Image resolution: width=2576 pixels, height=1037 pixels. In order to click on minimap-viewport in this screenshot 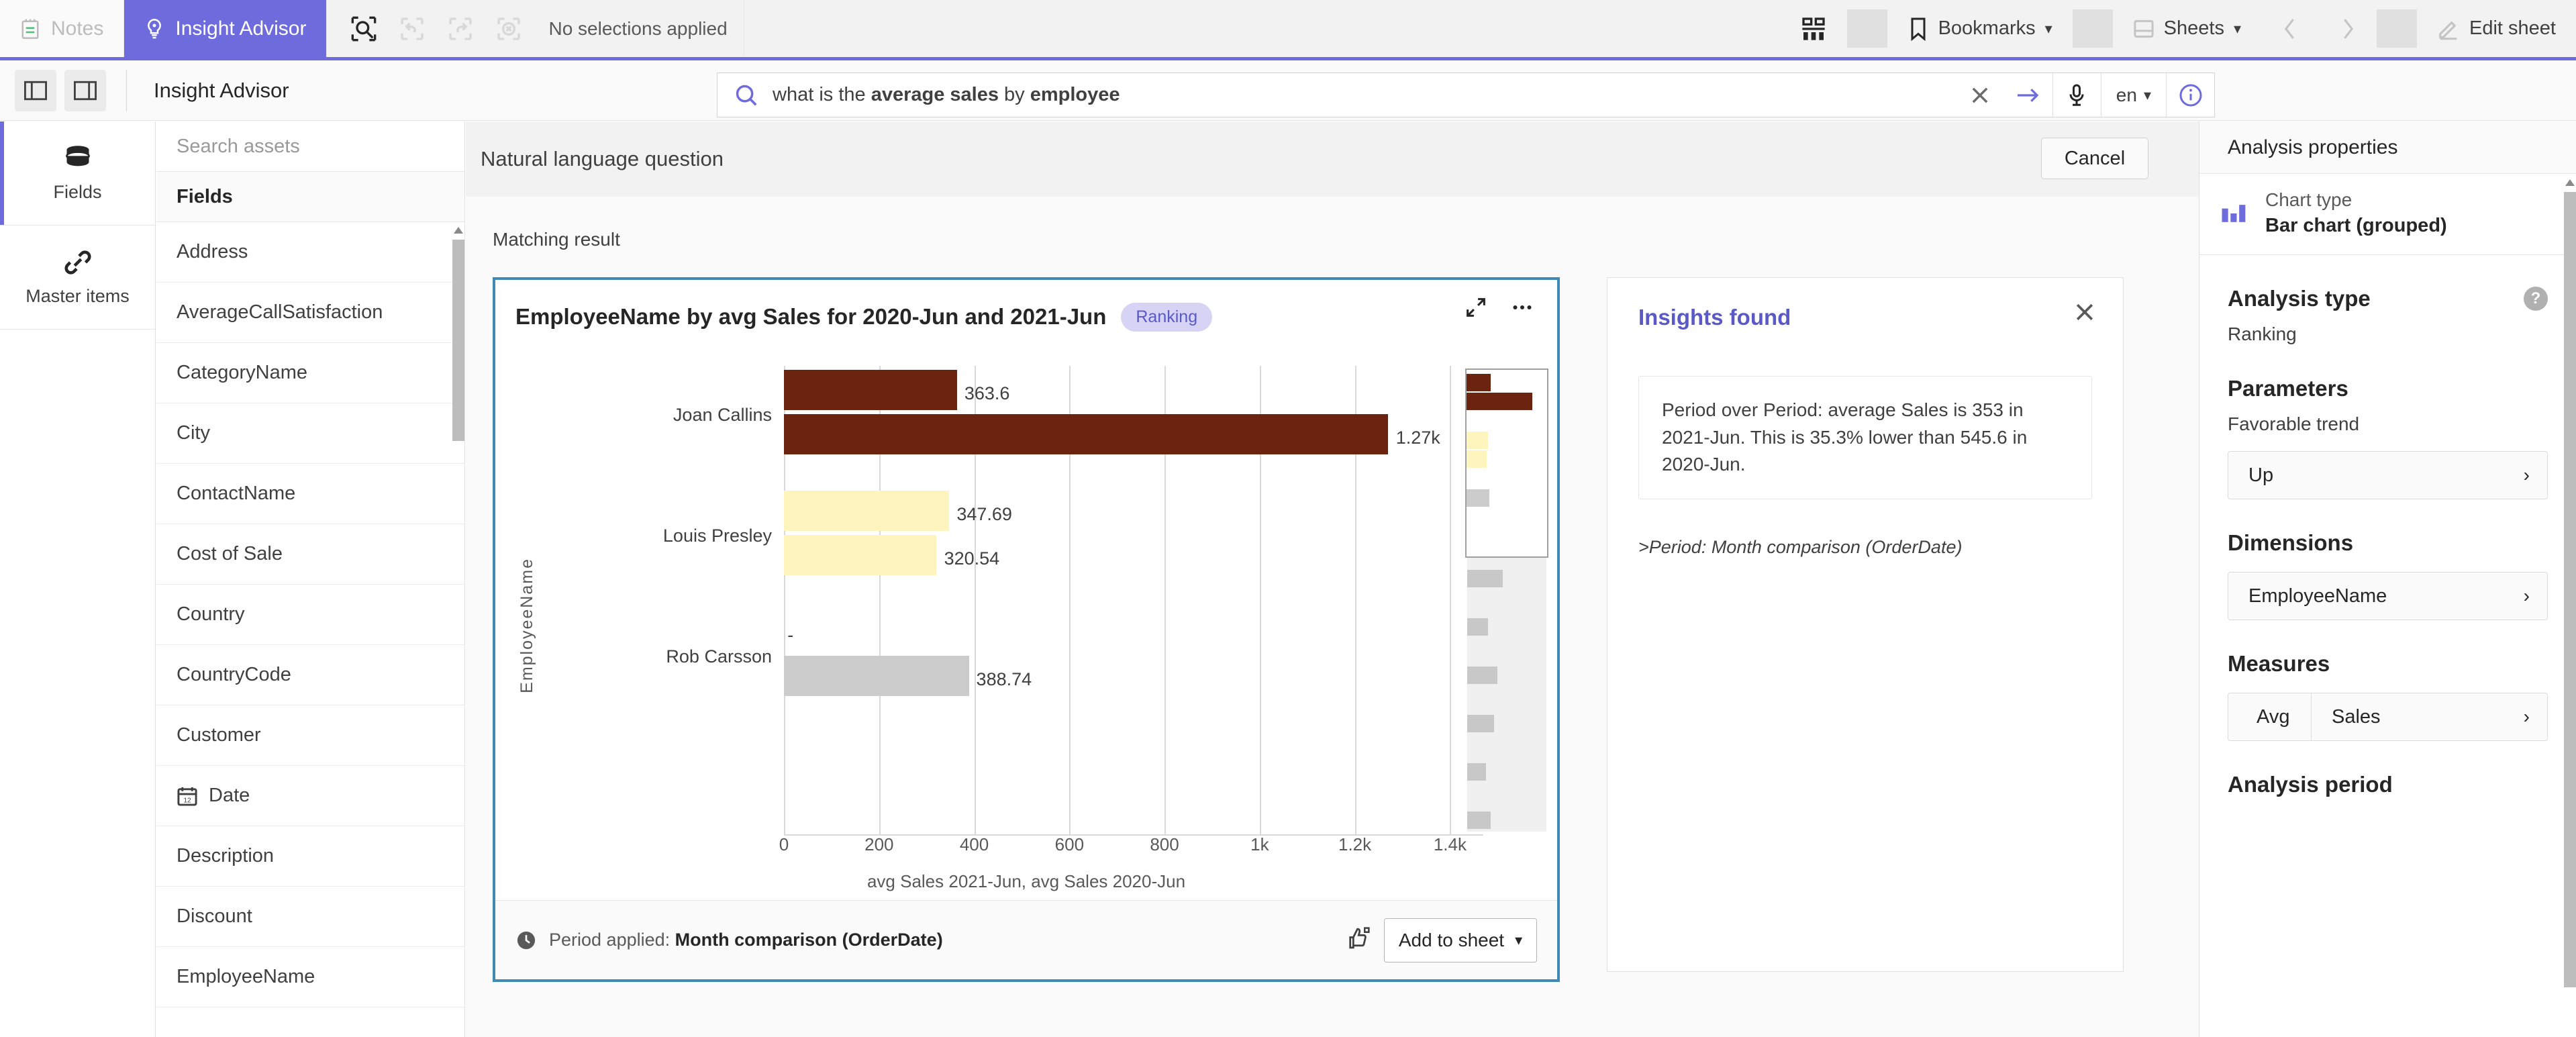, I will do `click(1506, 463)`.